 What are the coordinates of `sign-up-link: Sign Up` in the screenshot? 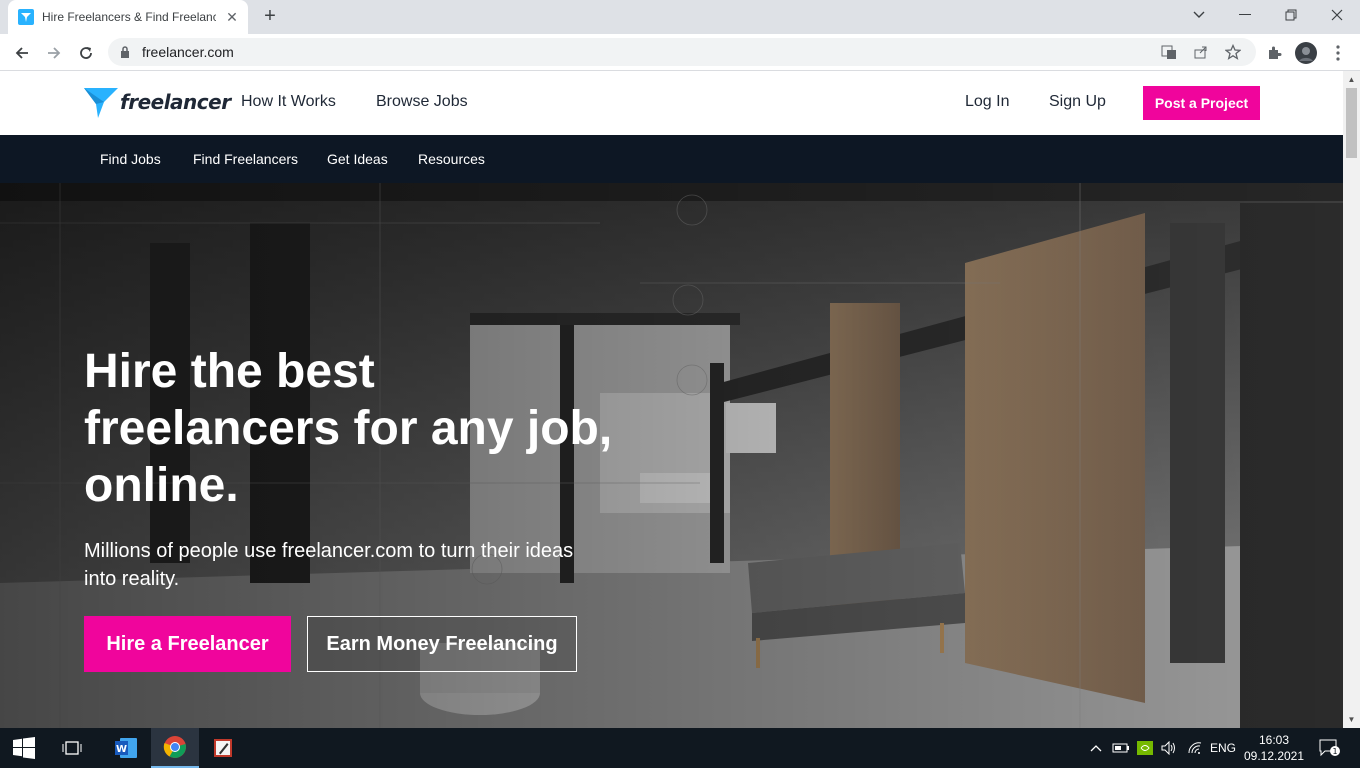 It's located at (1077, 102).